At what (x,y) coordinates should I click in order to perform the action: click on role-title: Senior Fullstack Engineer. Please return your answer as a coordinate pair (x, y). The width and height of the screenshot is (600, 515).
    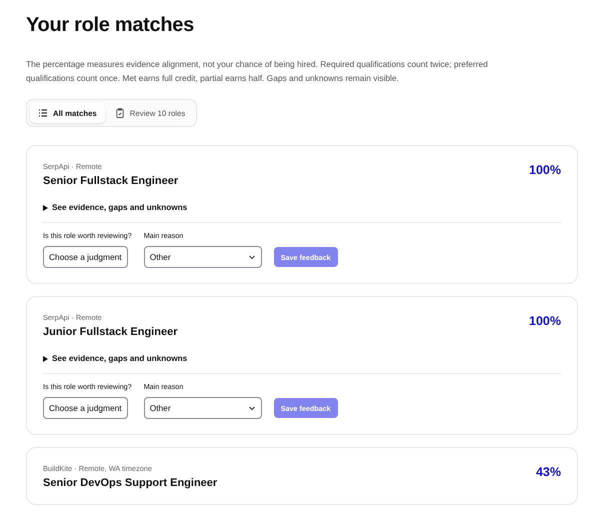
    Looking at the image, I should click on (110, 181).